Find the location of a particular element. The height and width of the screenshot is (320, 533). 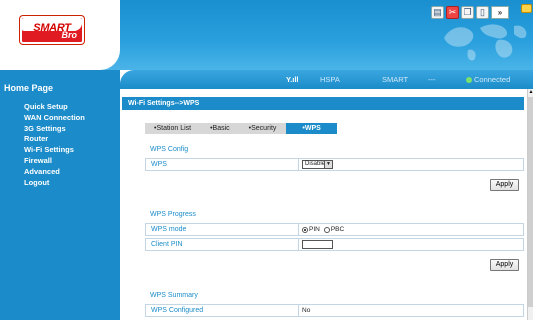

smart-bro-logo: SMART Bro is located at coordinates (52, 30).